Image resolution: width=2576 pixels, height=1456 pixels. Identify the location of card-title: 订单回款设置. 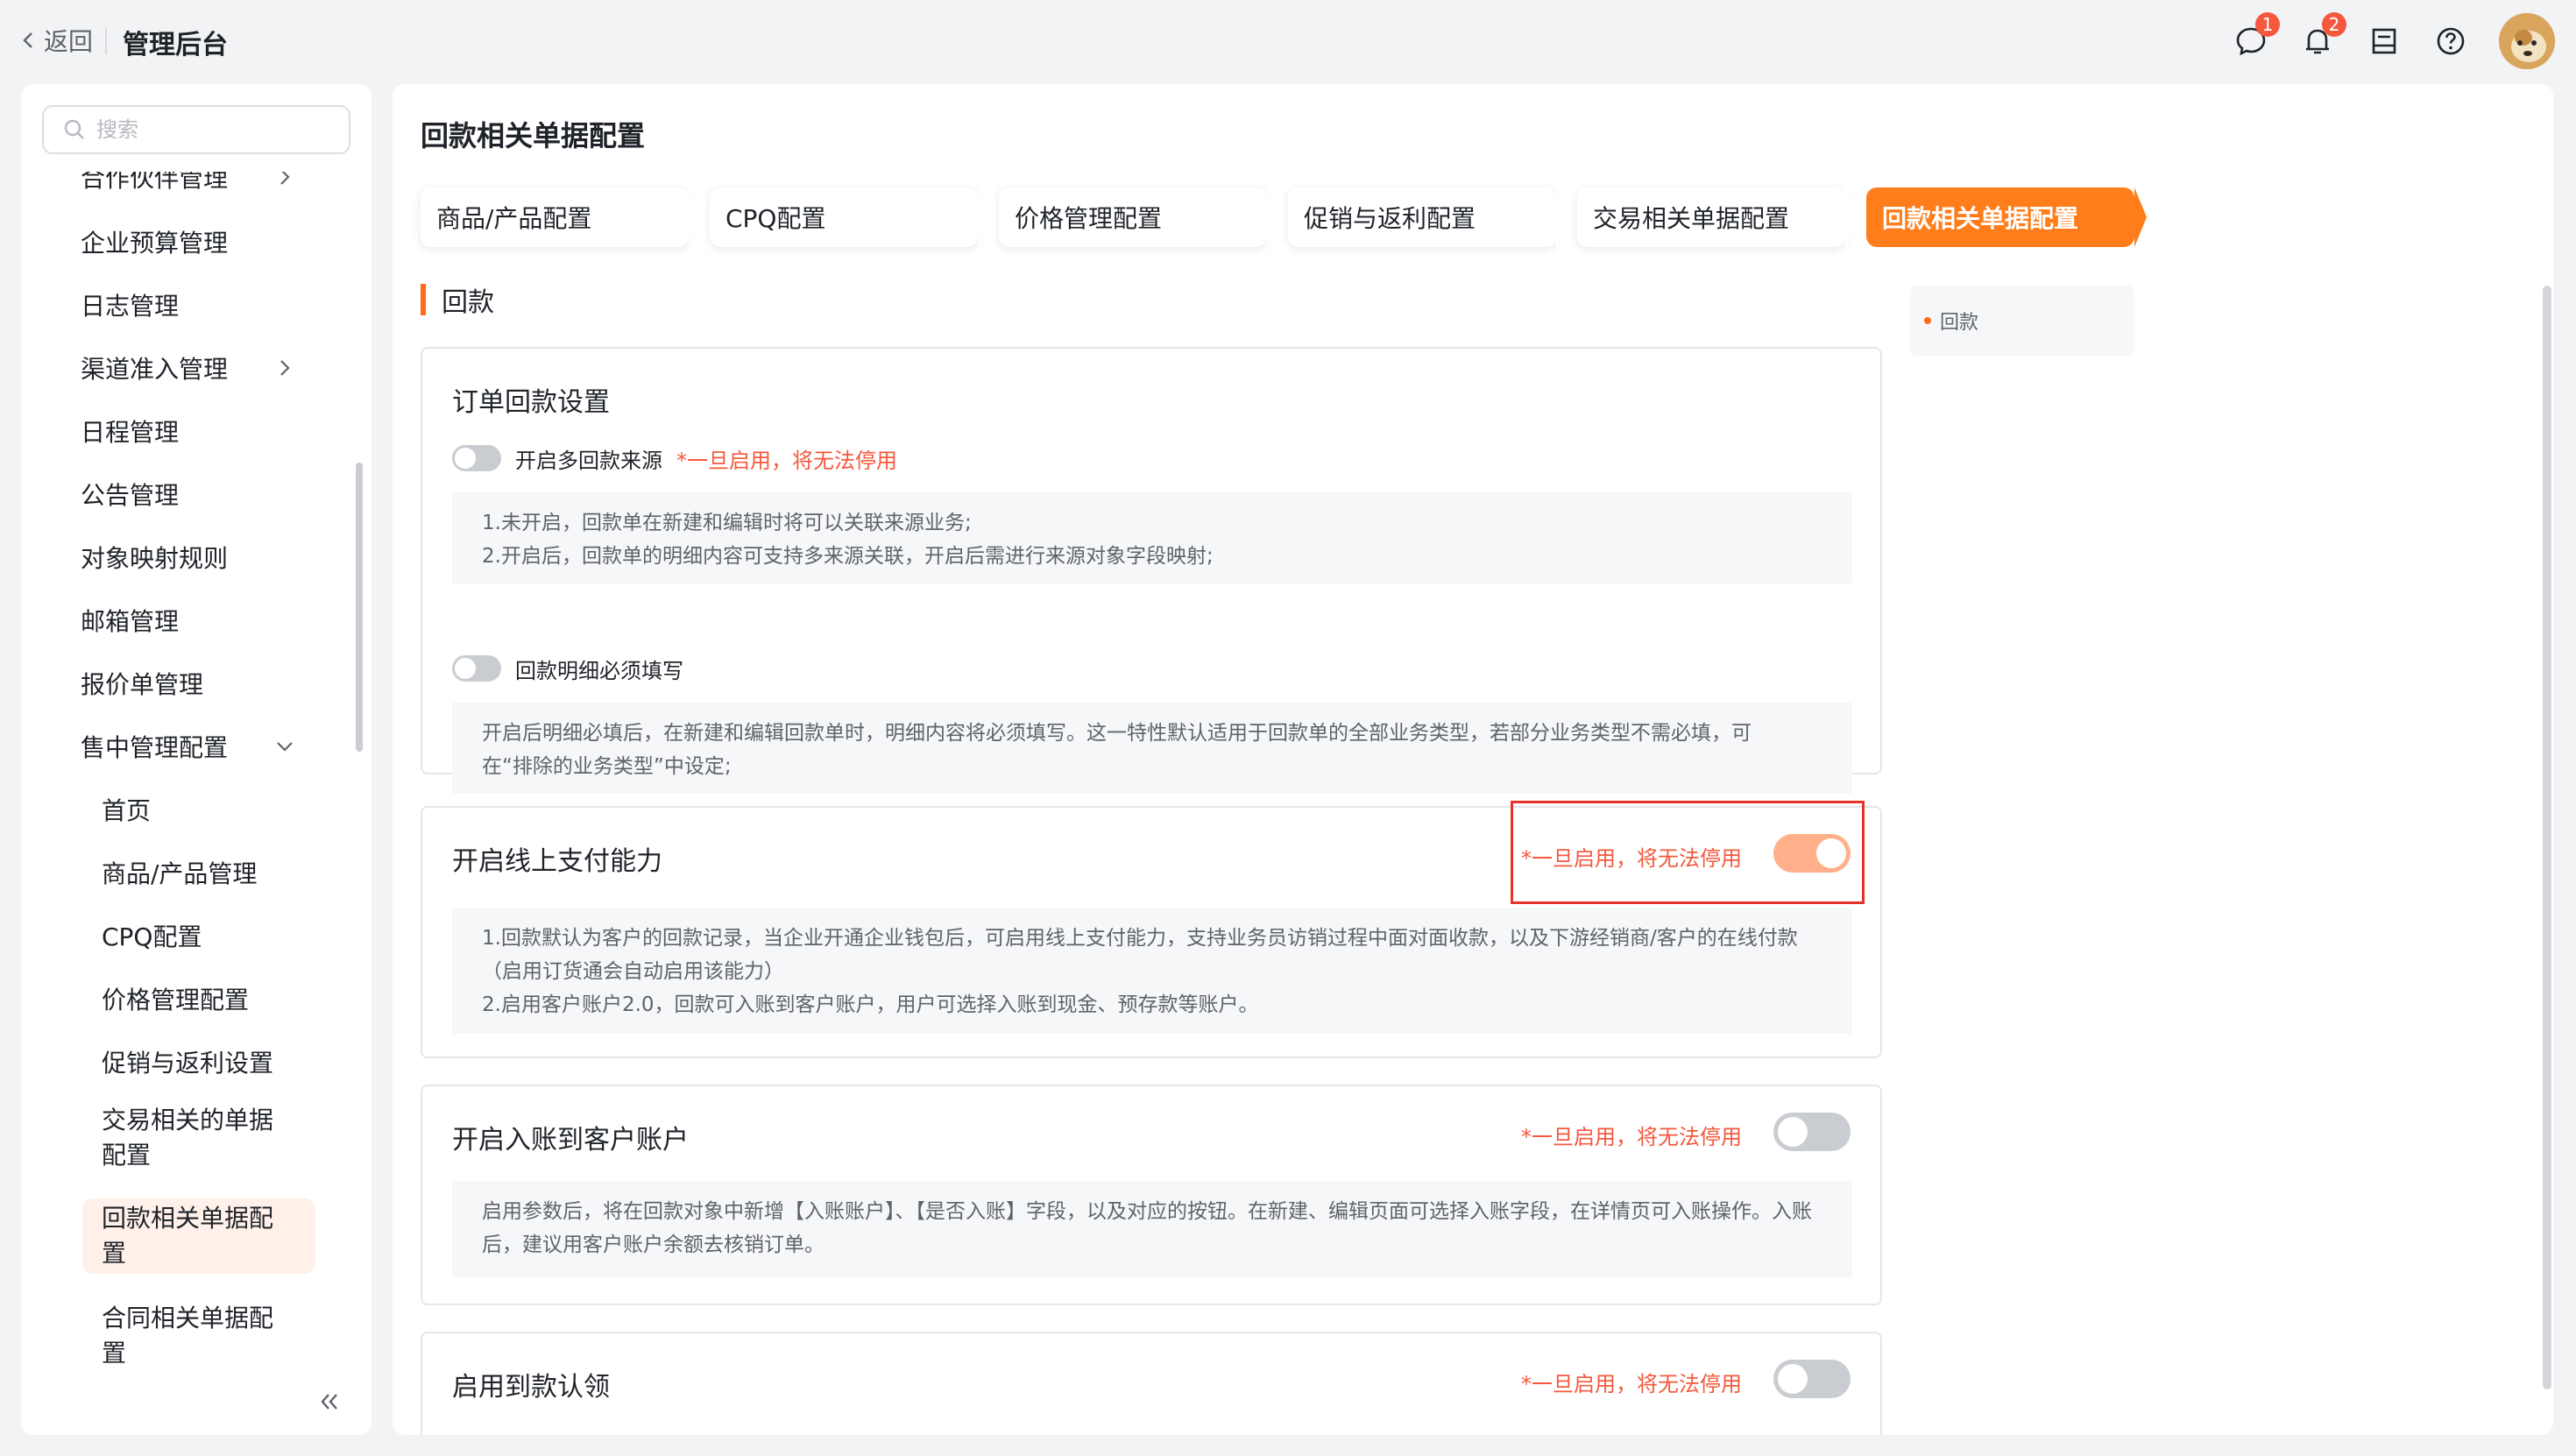
(531, 402).